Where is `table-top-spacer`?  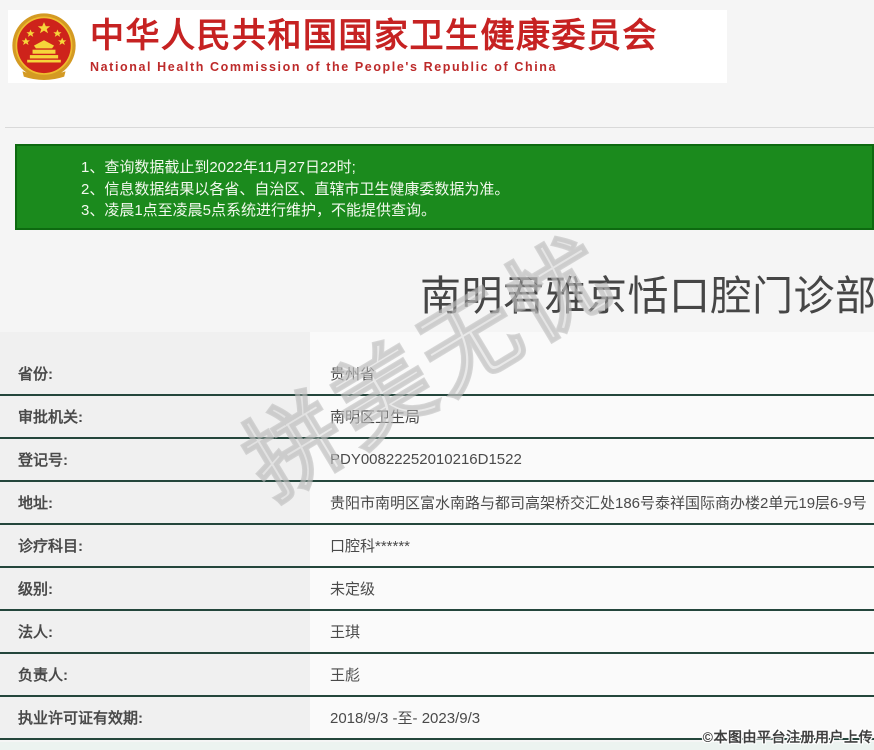
table-top-spacer is located at coordinates (437, 342).